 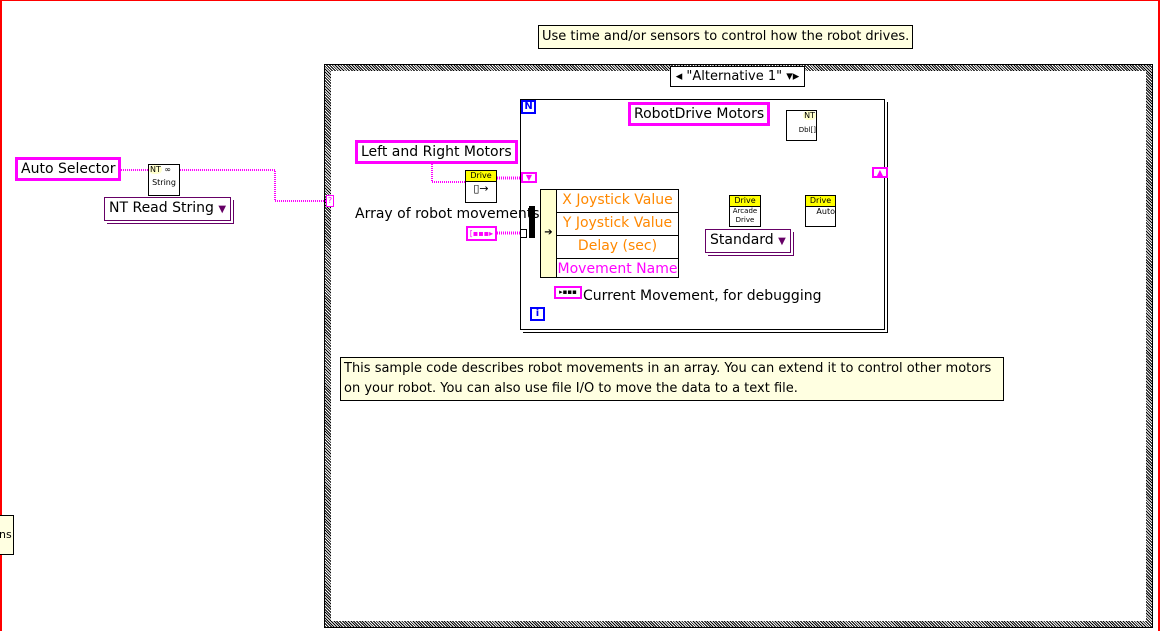 I want to click on unbundle-row-x: X Joystick Value, so click(x=617, y=201).